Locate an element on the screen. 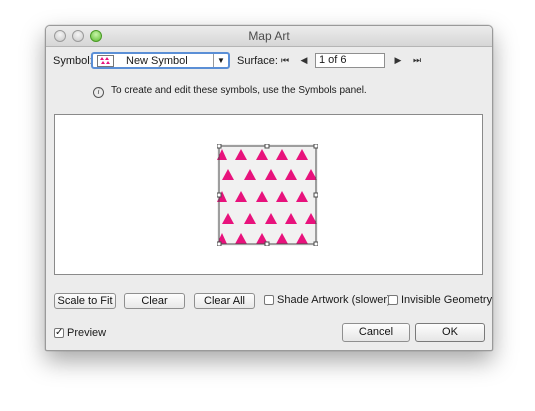 The image size is (535, 411). symbol-artwork is located at coordinates (267, 195).